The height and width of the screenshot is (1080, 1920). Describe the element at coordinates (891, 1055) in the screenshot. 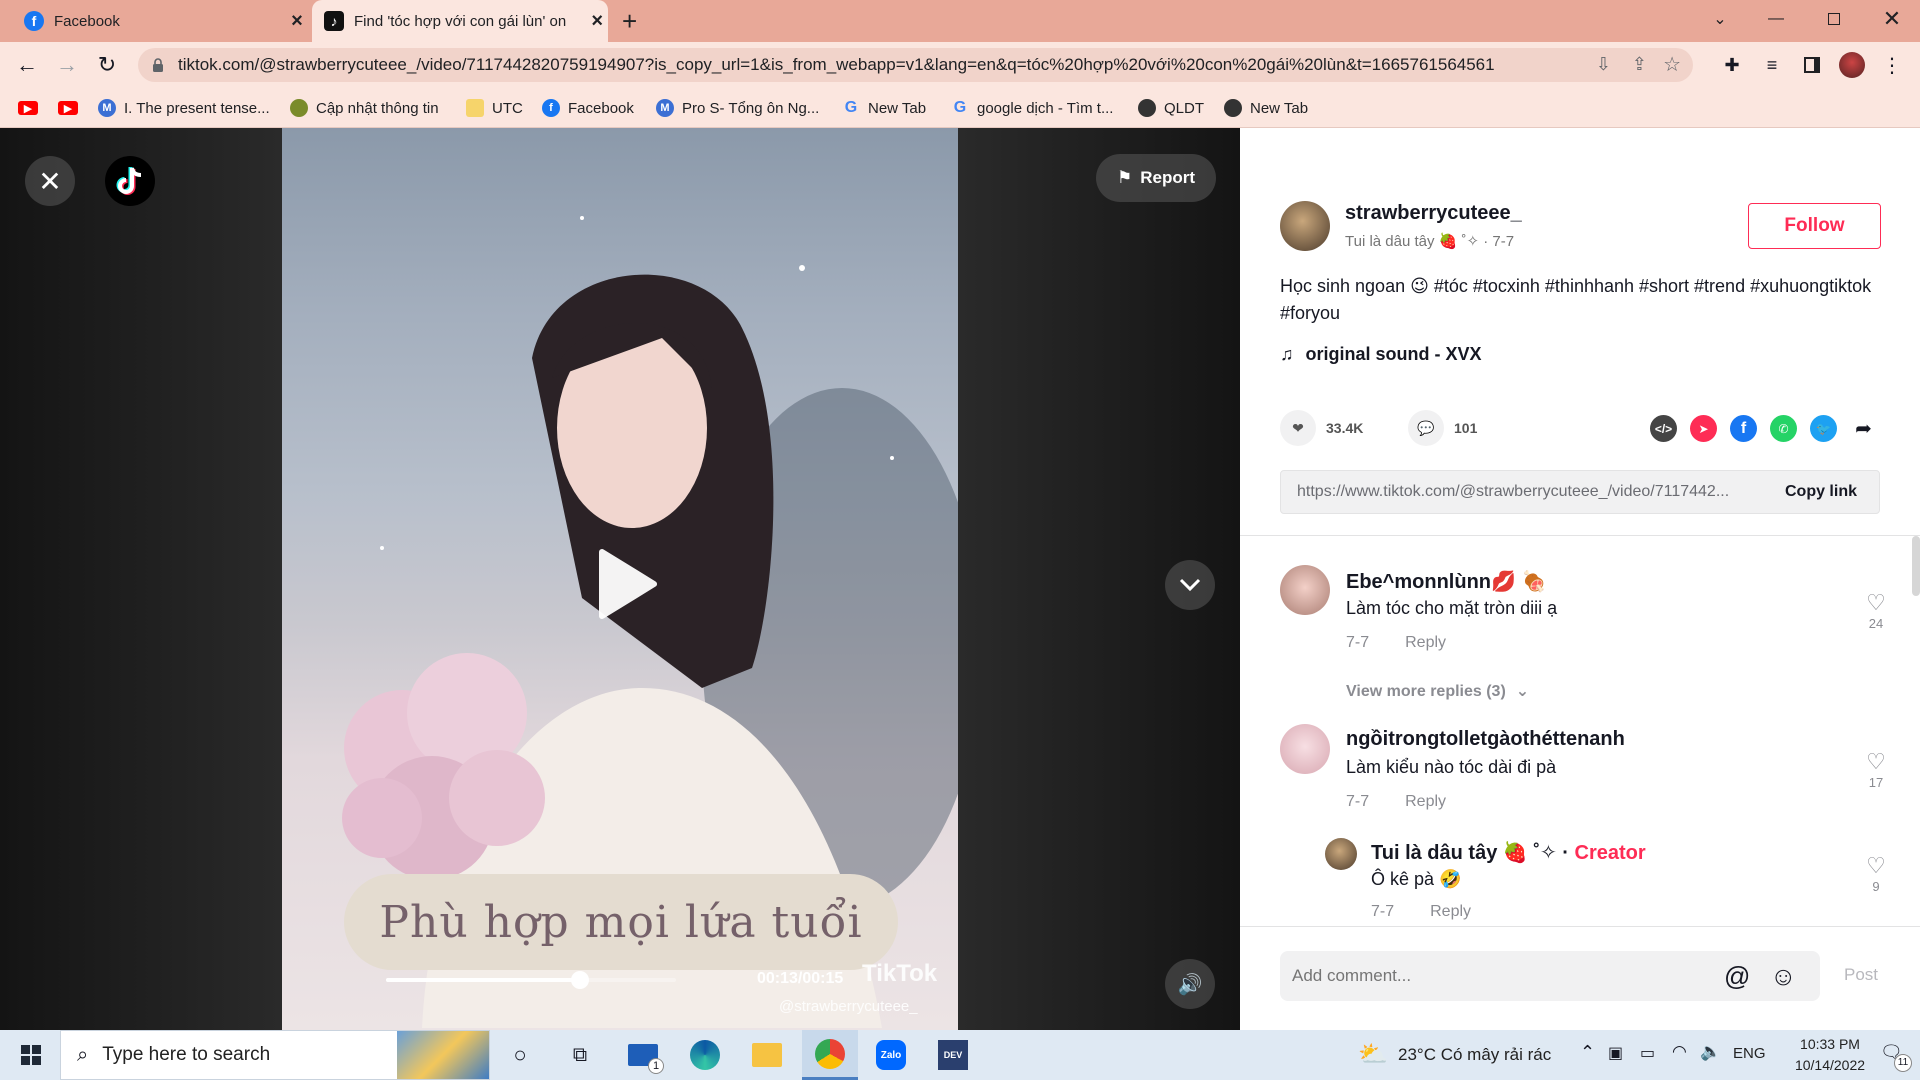

I see `zalo-icon: Zalo` at that location.